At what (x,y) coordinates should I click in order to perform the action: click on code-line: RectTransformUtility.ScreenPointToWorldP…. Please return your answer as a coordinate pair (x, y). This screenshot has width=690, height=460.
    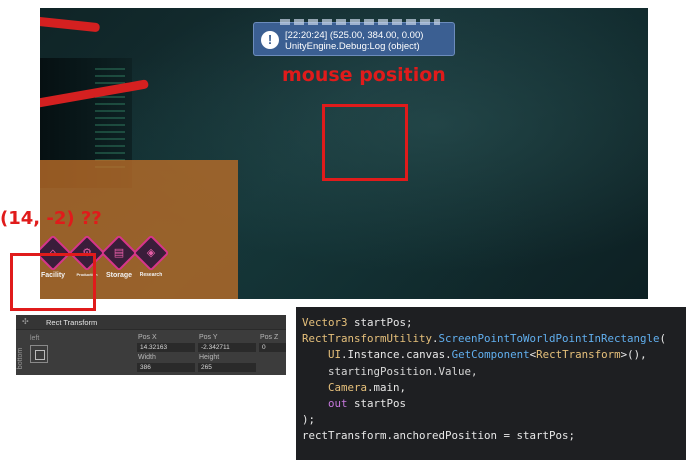
    Looking at the image, I should click on (484, 339).